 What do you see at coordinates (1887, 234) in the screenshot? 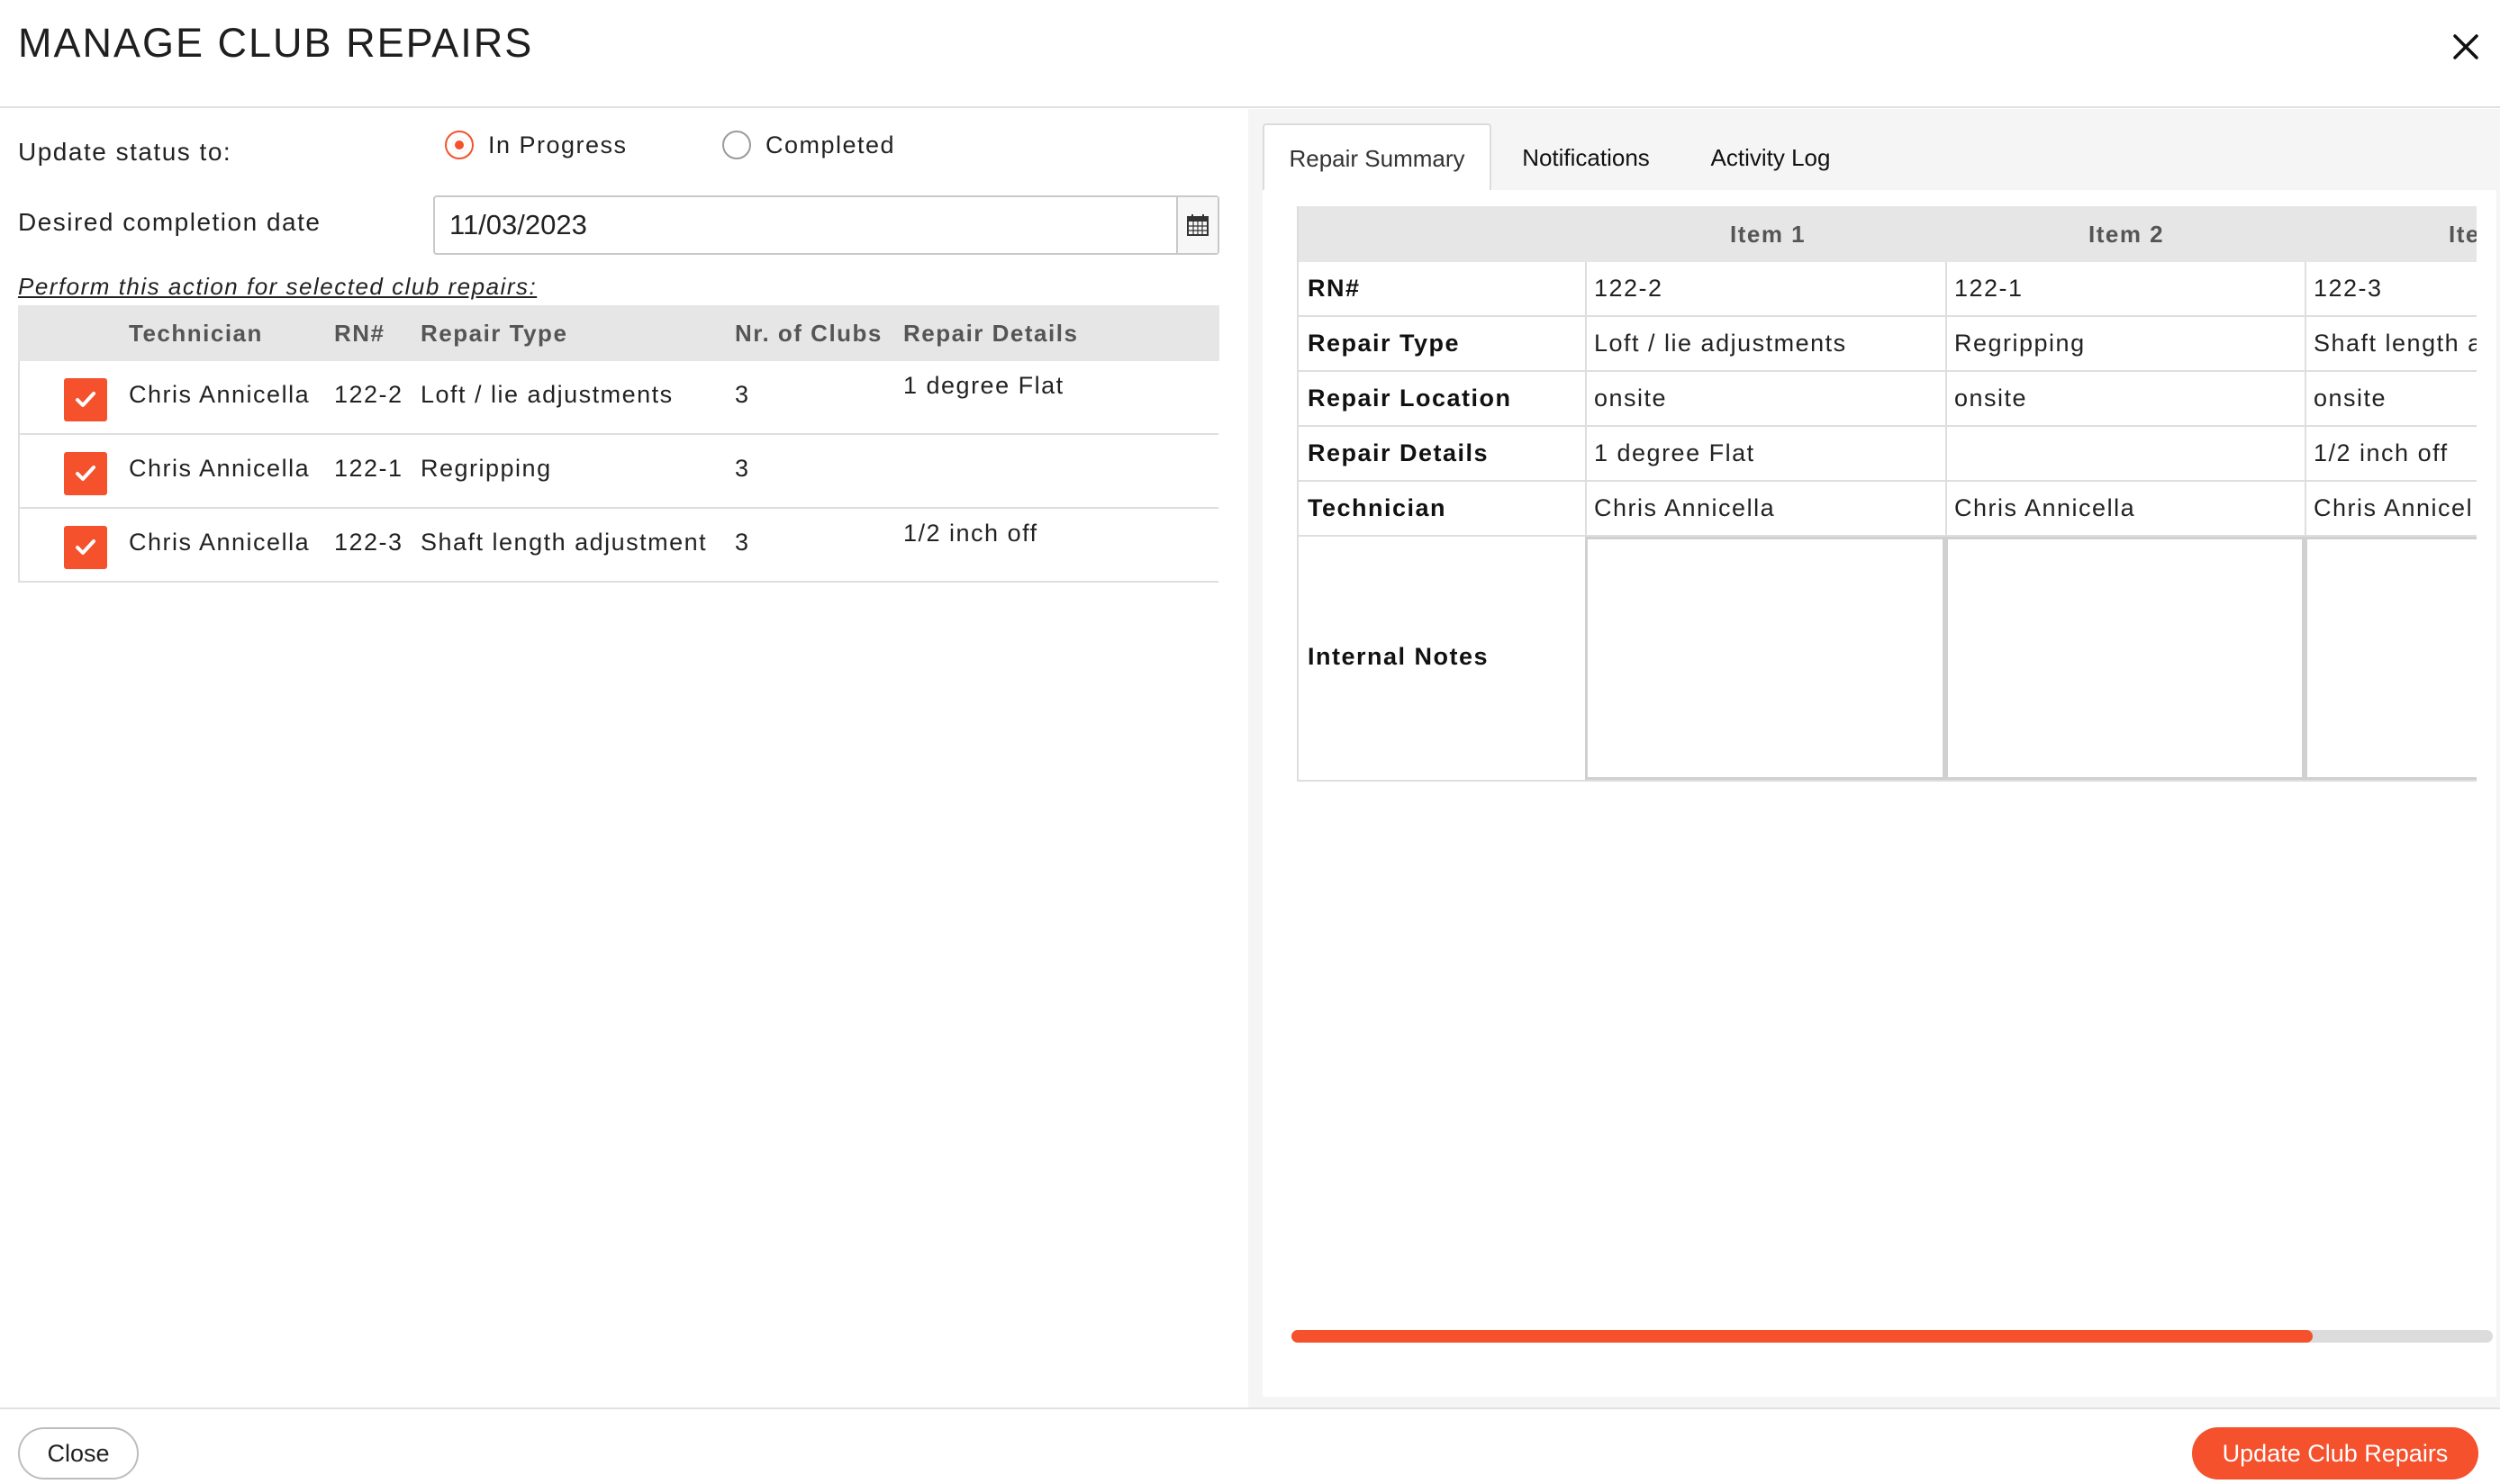
I see `grid-header: Item 1 Item 2 Ite` at bounding box center [1887, 234].